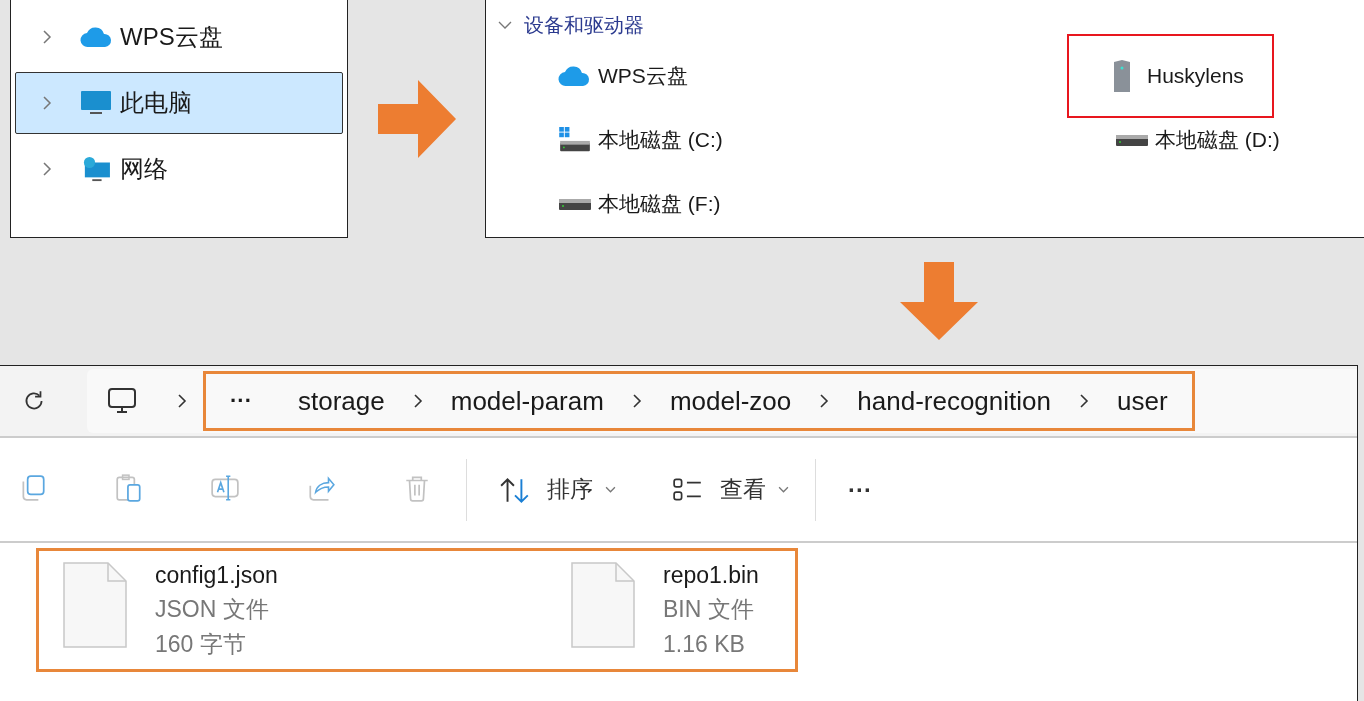 This screenshot has width=1364, height=701. What do you see at coordinates (665, 610) in the screenshot?
I see `file-item: repo1.bin BIN 文件 1.16 KB` at bounding box center [665, 610].